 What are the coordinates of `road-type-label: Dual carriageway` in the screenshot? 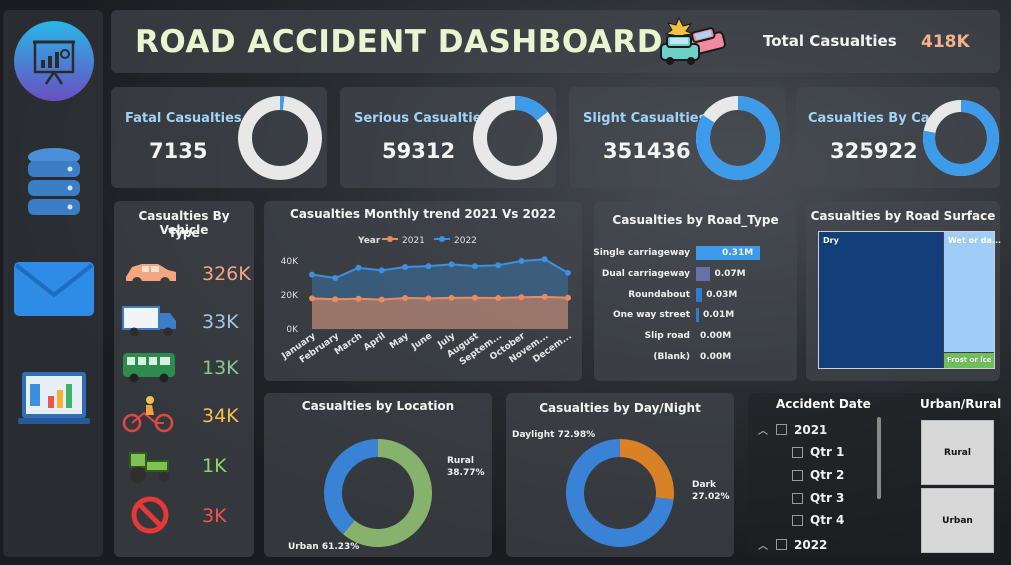 It's located at (645, 273).